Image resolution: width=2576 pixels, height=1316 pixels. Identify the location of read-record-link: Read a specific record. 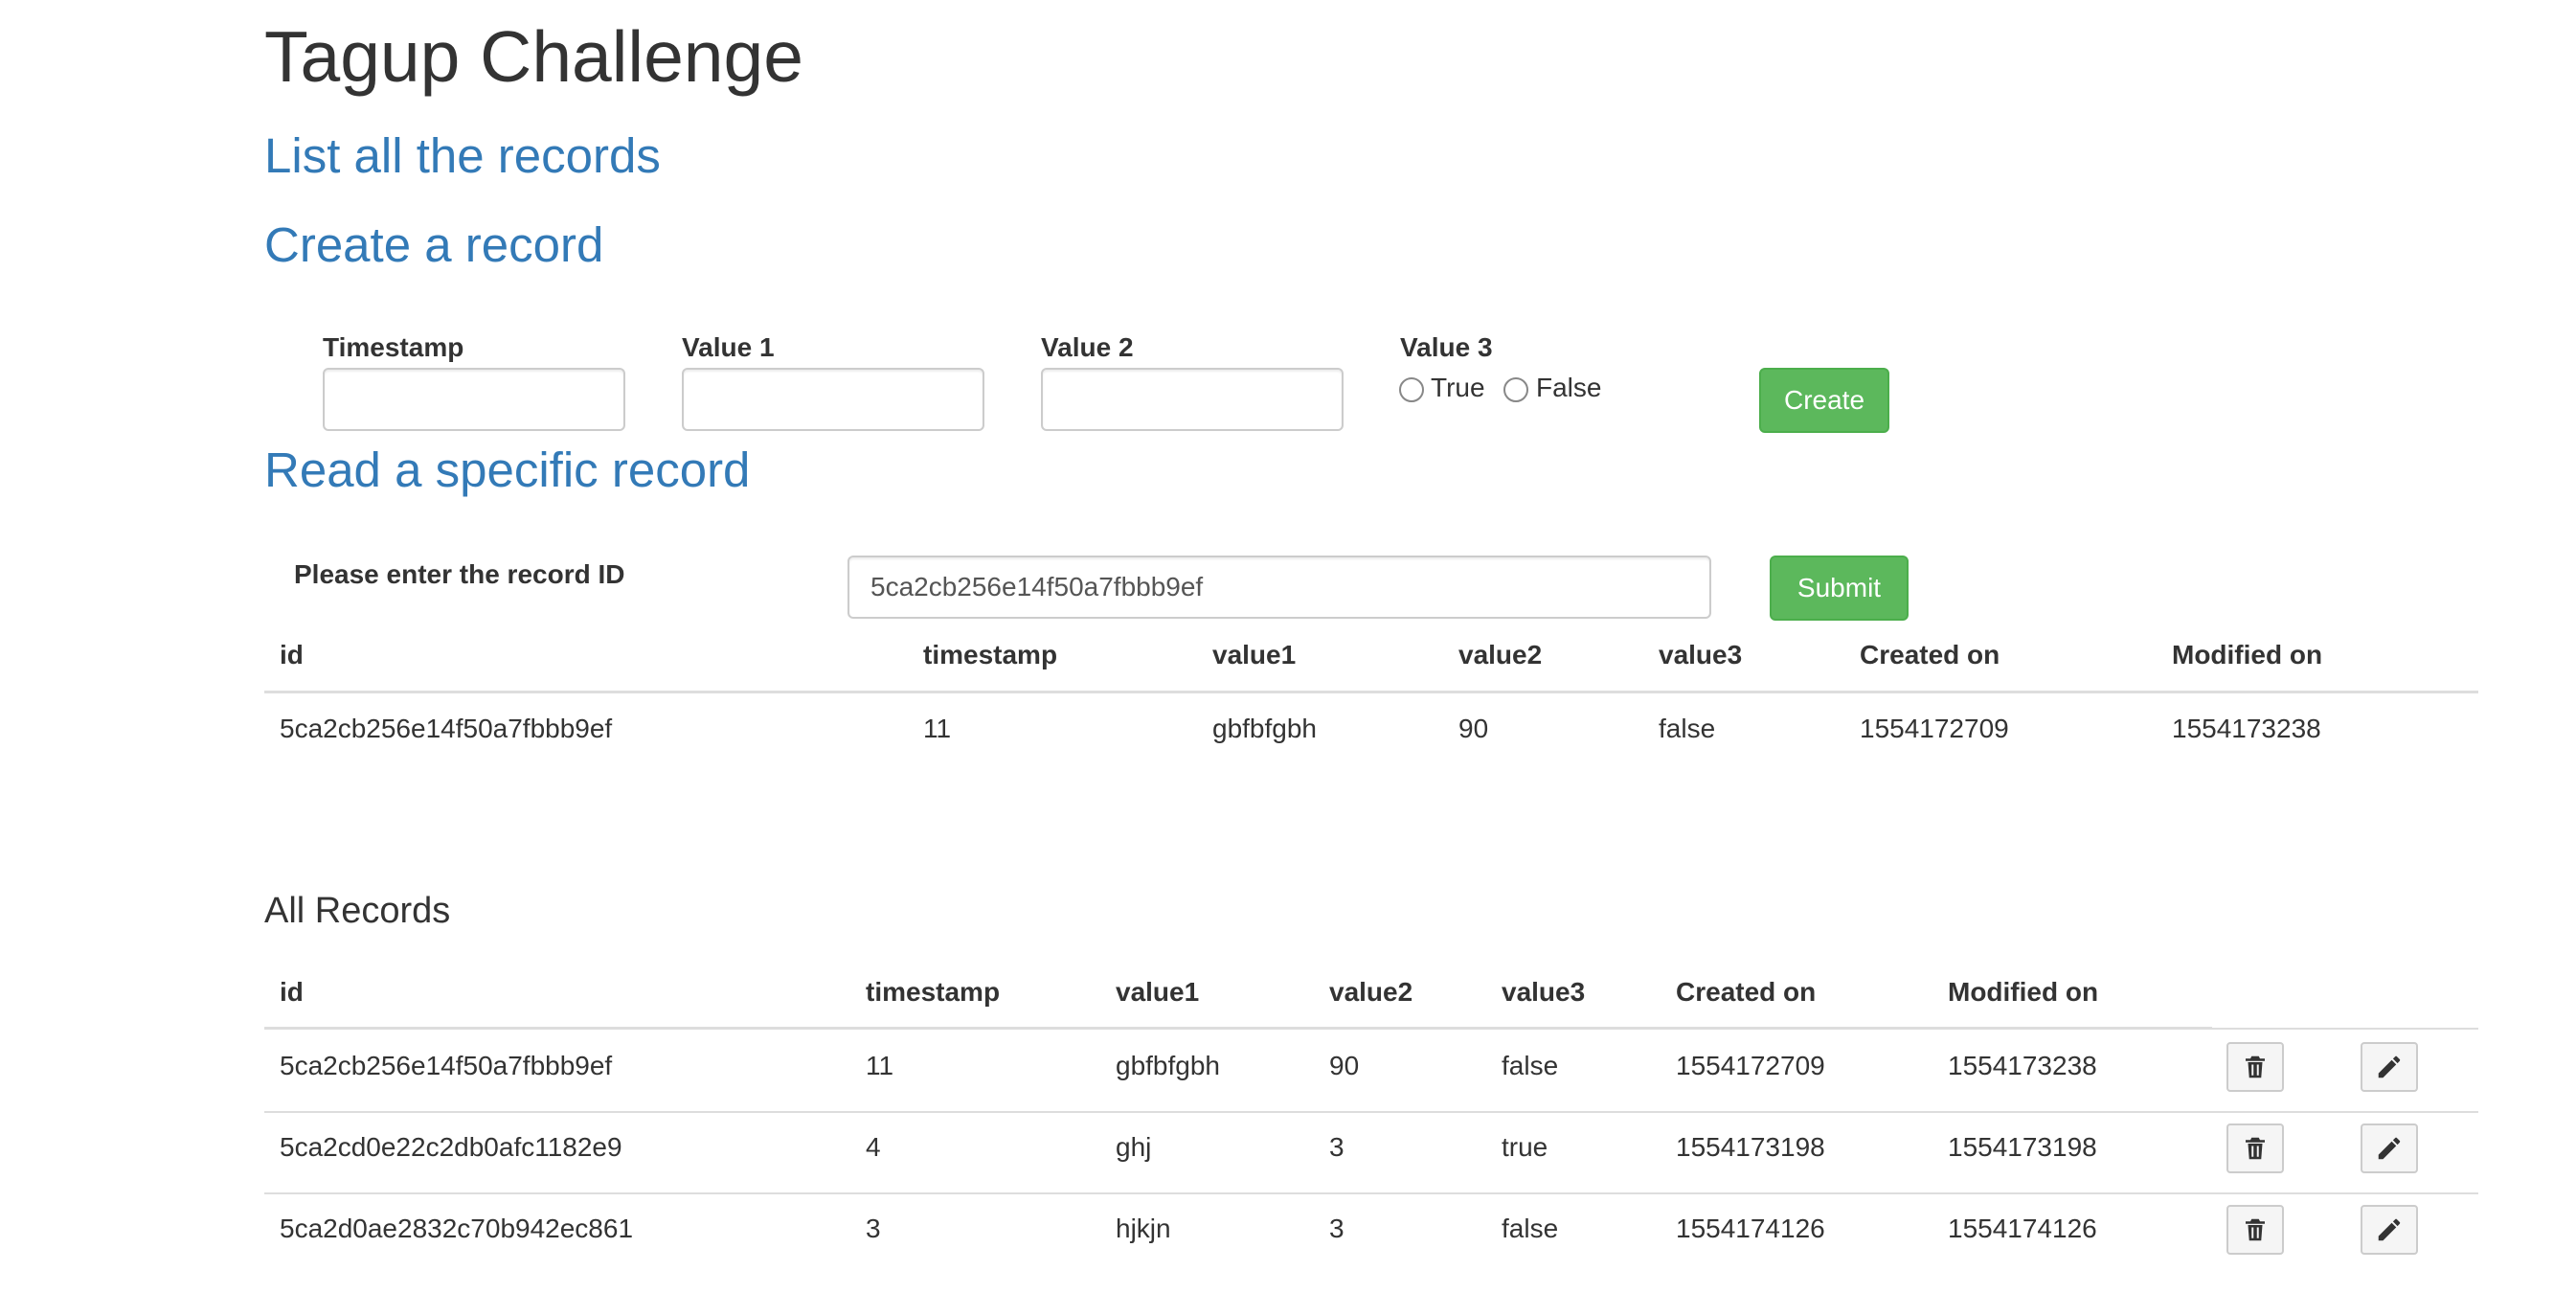
(507, 470).